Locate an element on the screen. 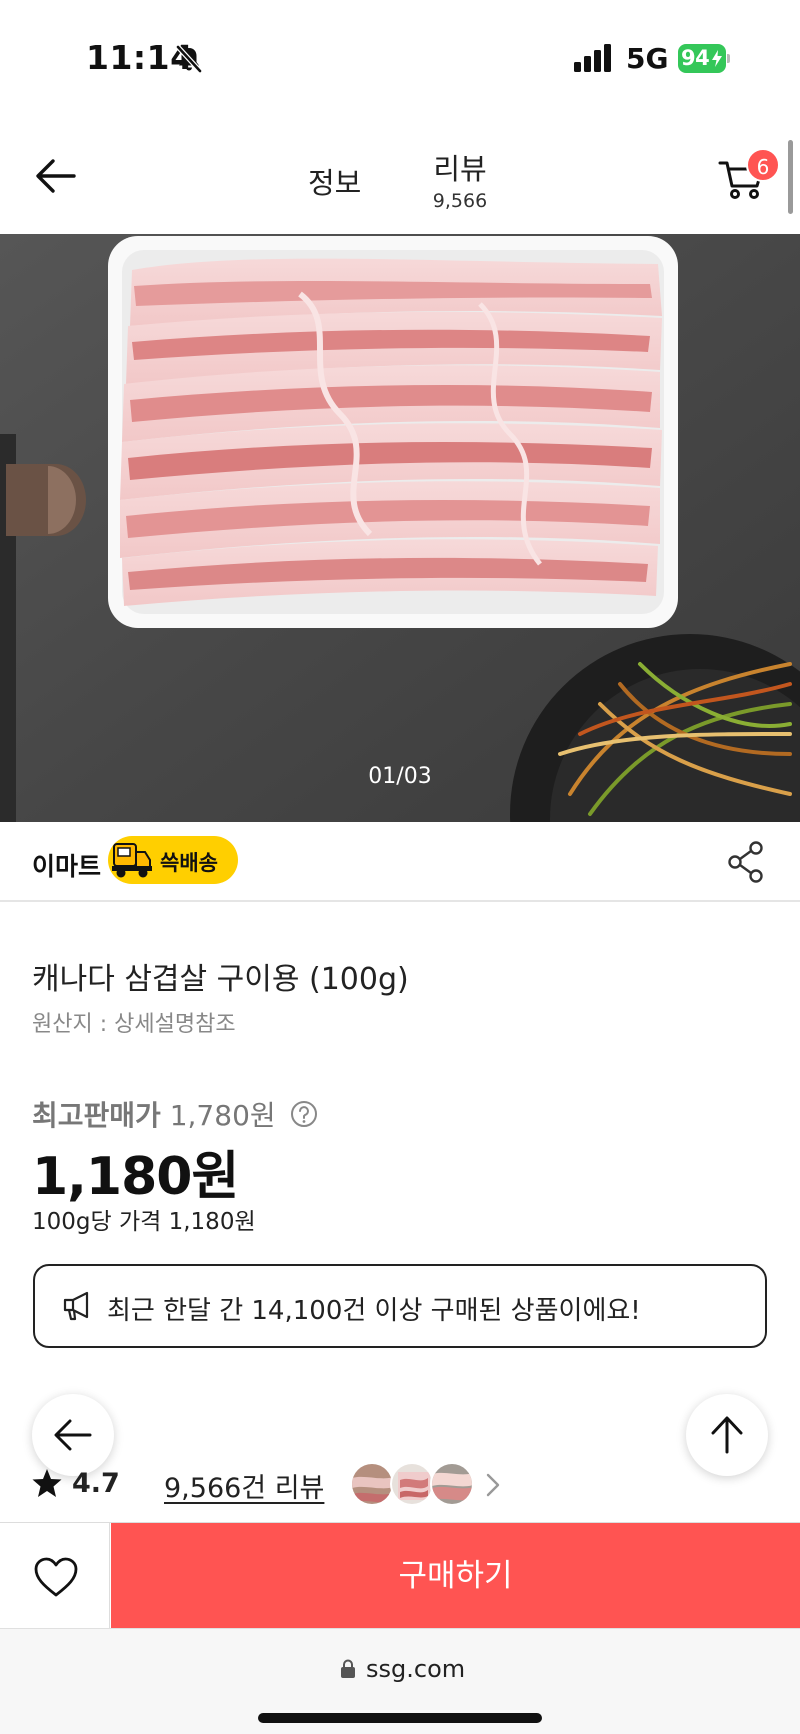 Image resolution: width=800 pixels, height=1734 pixels. browser-address-bar: ssg.com is located at coordinates (400, 1681).